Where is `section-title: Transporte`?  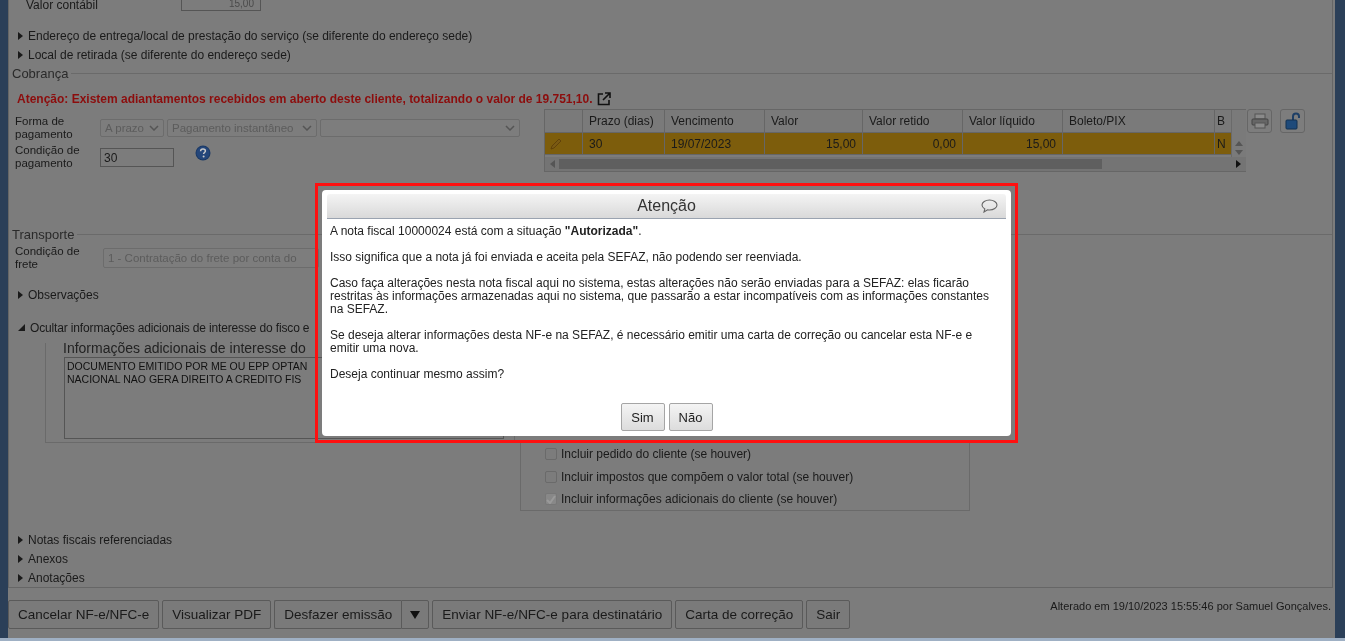 section-title: Transporte is located at coordinates (44, 234).